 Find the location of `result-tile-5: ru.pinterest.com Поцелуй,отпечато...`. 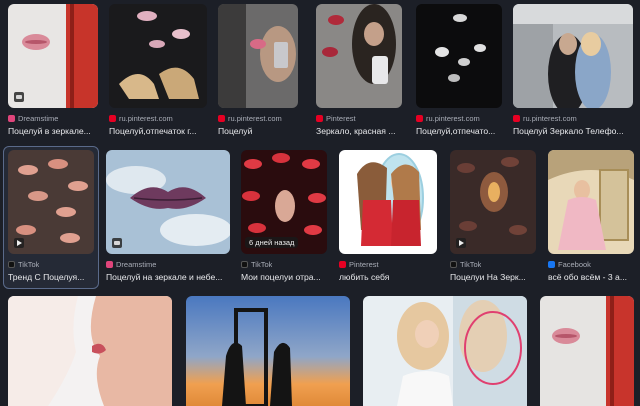

result-tile-5: ru.pinterest.com Поцелуй,отпечато... is located at coordinates (459, 71).